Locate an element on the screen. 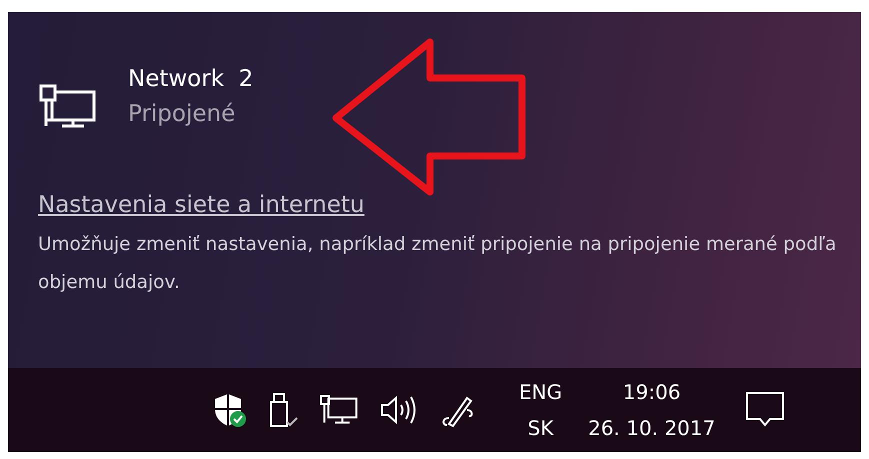 The height and width of the screenshot is (459, 869). notification-icon is located at coordinates (765, 410).